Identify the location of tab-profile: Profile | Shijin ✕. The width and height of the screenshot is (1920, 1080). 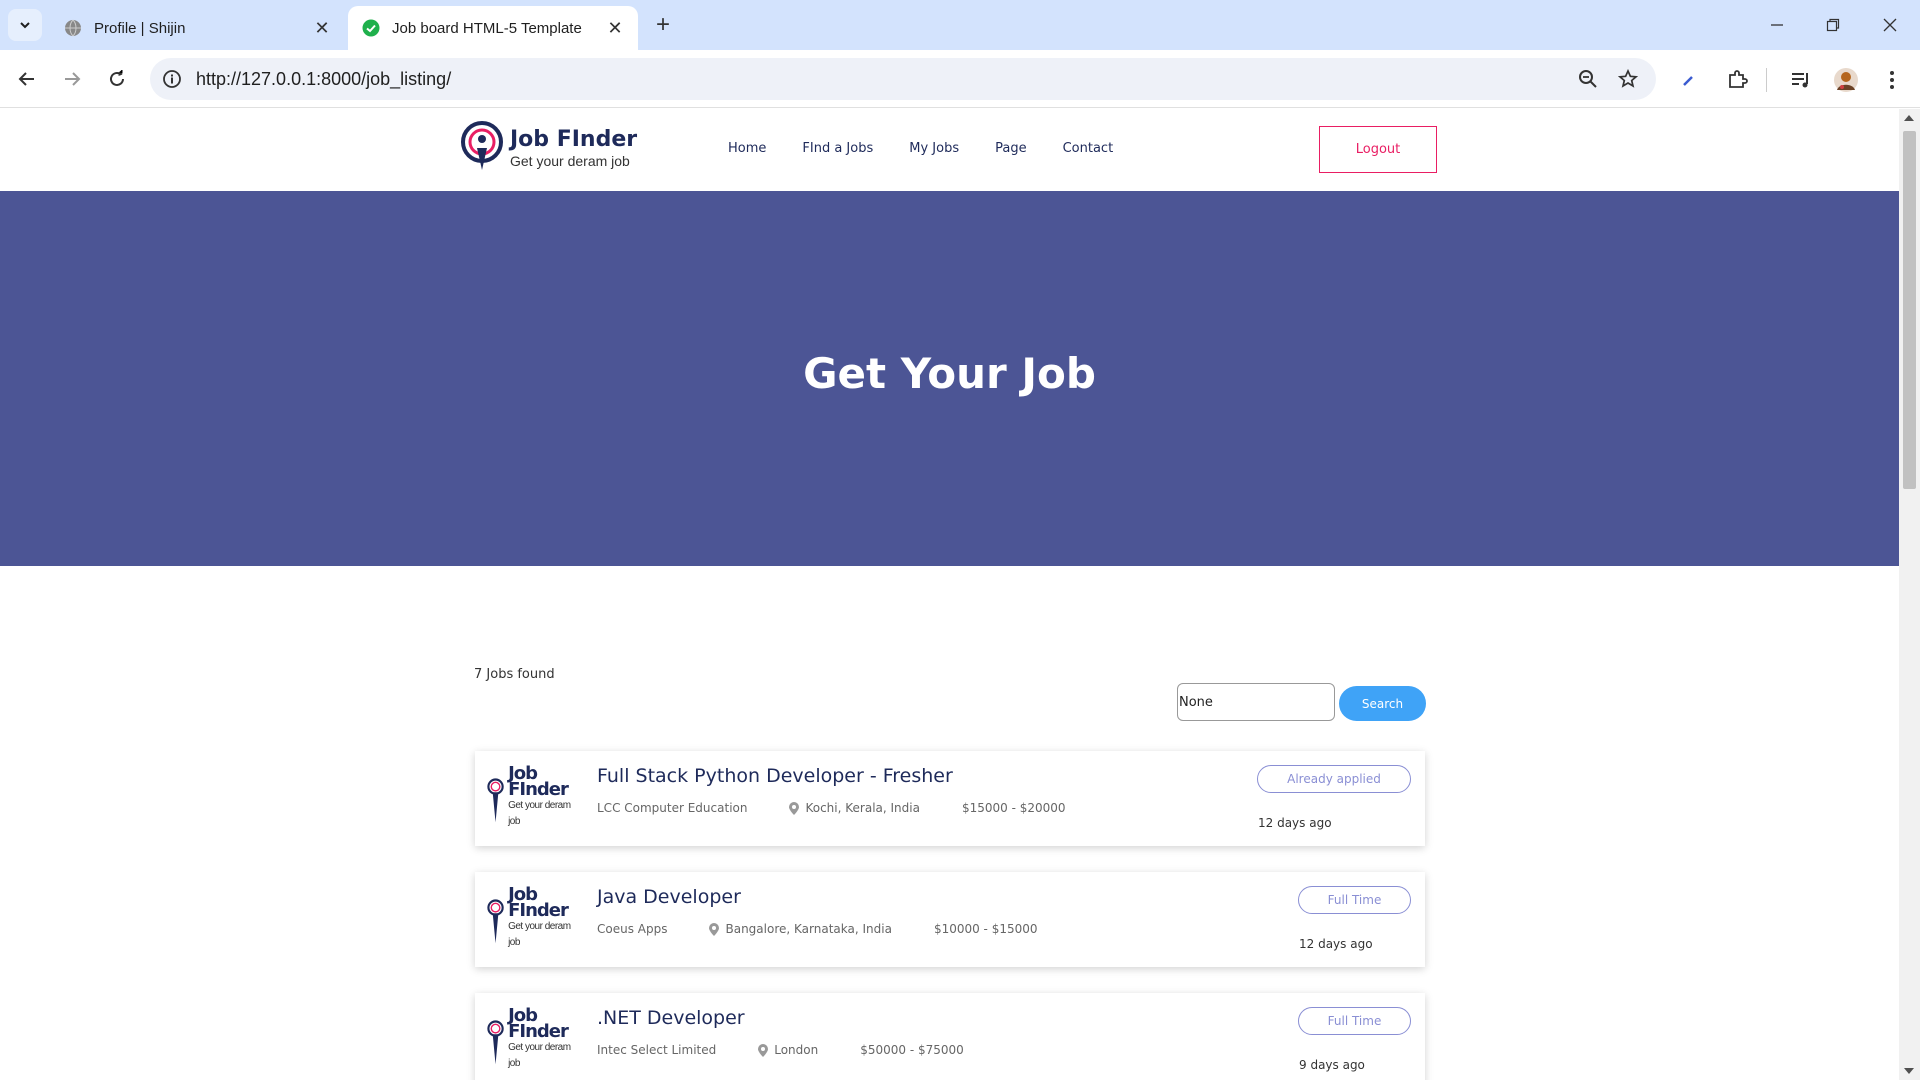
(197, 28).